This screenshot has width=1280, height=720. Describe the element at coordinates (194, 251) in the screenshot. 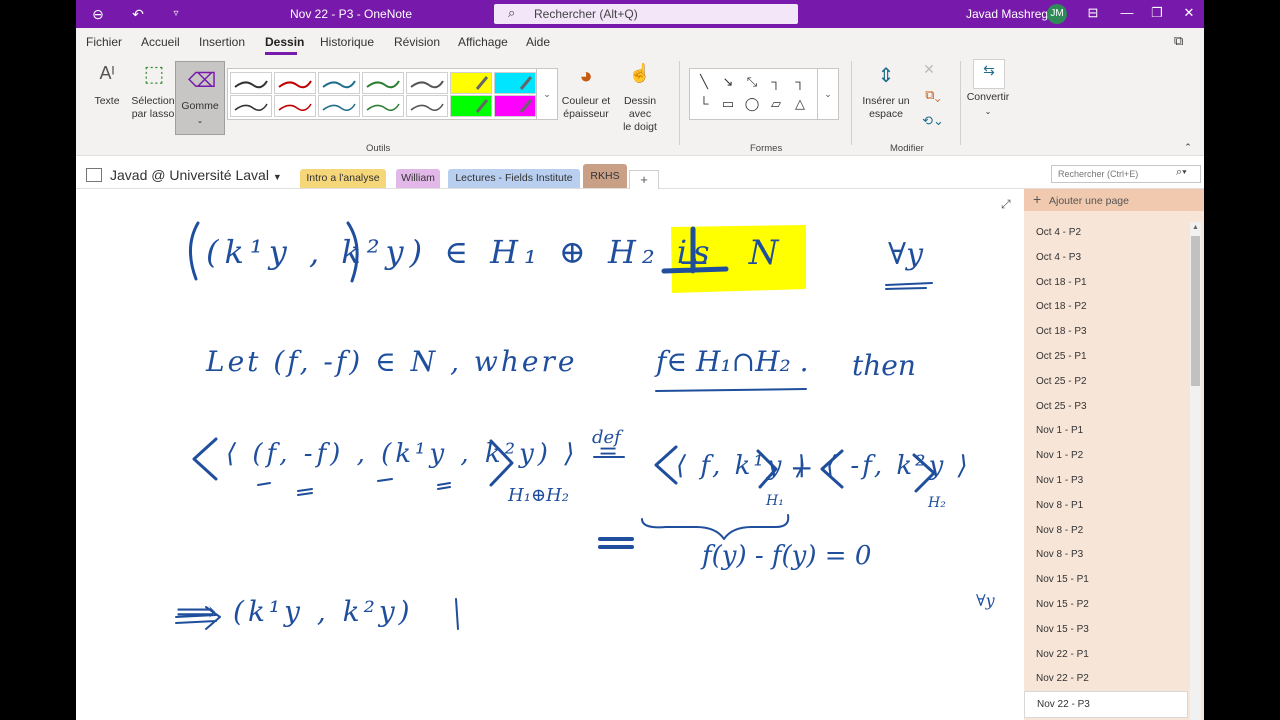

I see `paren-stroke` at that location.